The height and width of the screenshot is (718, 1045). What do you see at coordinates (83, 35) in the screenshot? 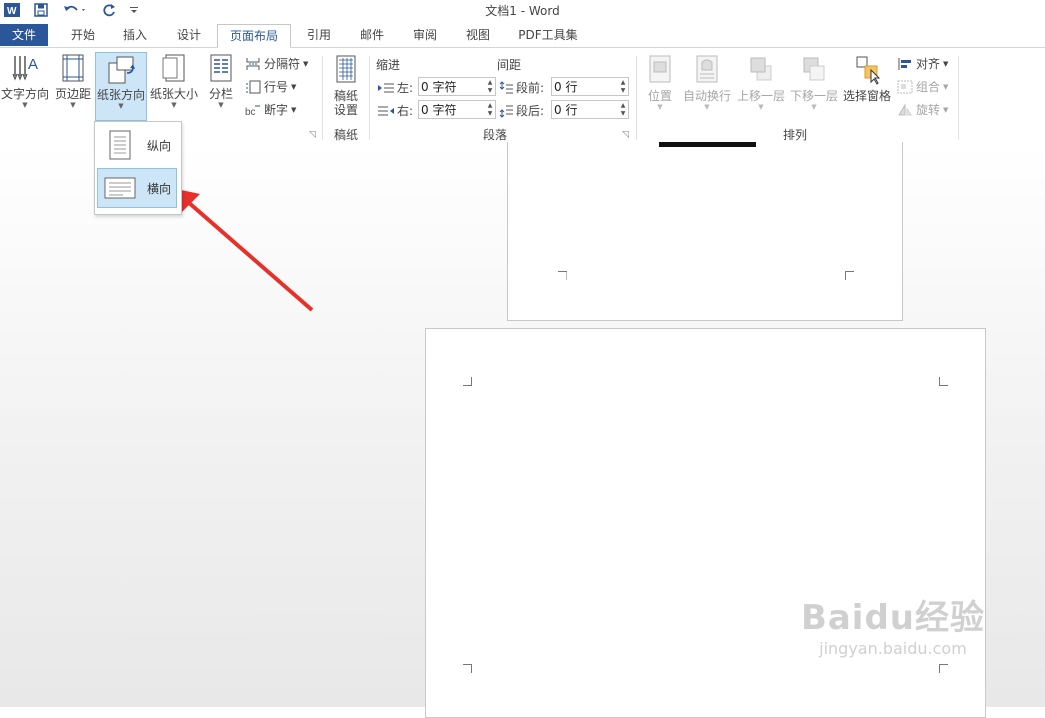
I see `tab-home: 开始` at bounding box center [83, 35].